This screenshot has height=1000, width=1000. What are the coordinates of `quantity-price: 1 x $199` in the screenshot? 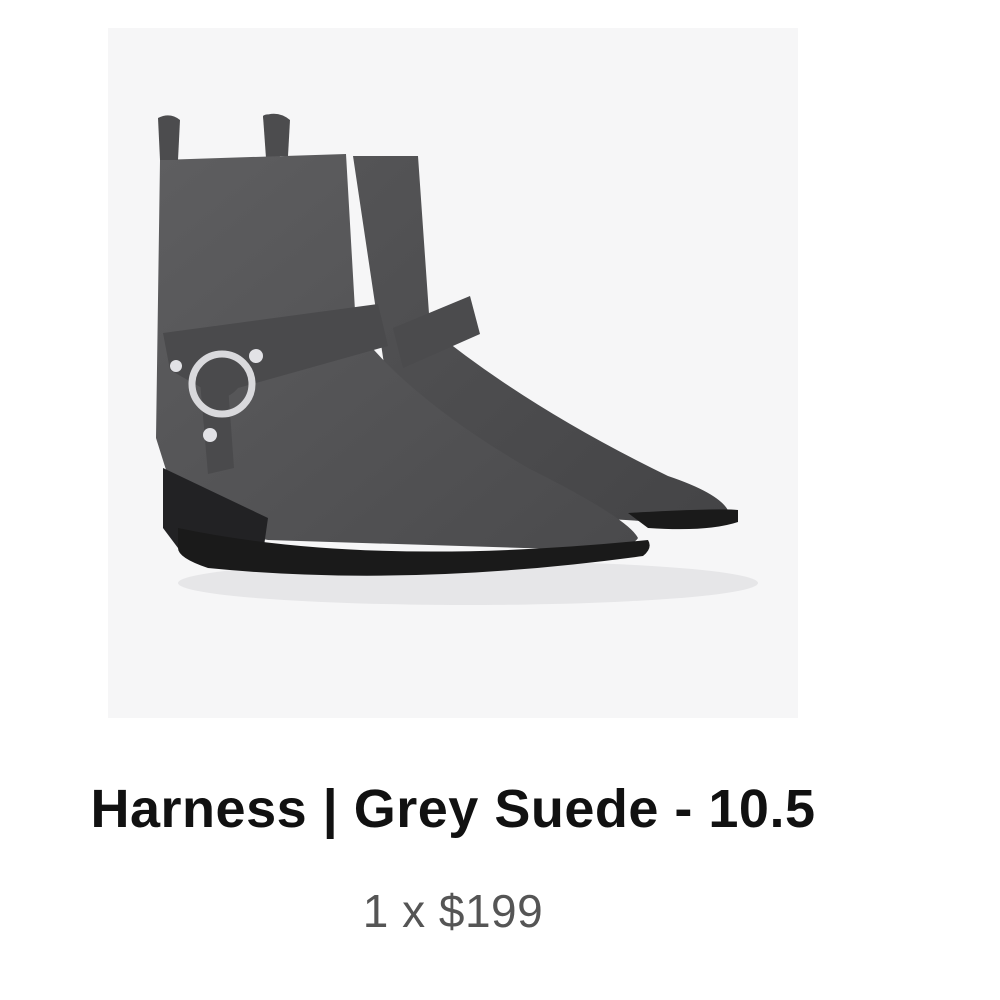 It's located at (453, 911).